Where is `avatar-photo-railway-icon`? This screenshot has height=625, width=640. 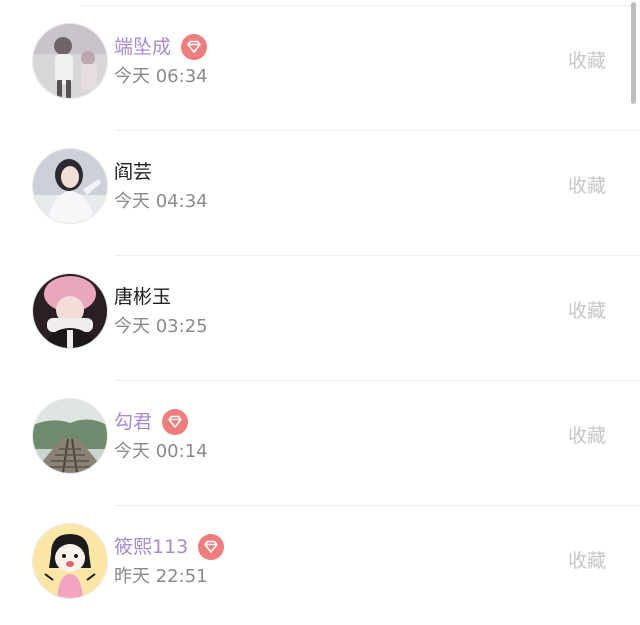 avatar-photo-railway-icon is located at coordinates (70, 436).